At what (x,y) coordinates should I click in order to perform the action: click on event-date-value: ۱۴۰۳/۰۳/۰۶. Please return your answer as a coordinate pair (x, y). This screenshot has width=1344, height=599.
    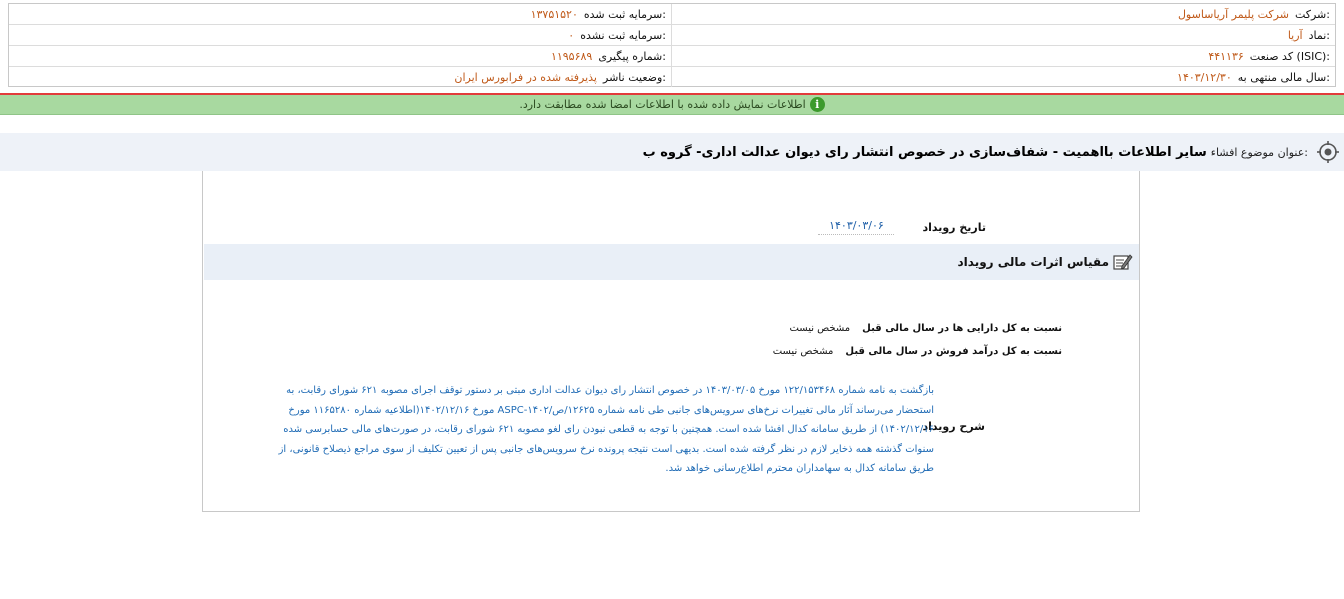
    Looking at the image, I should click on (856, 227).